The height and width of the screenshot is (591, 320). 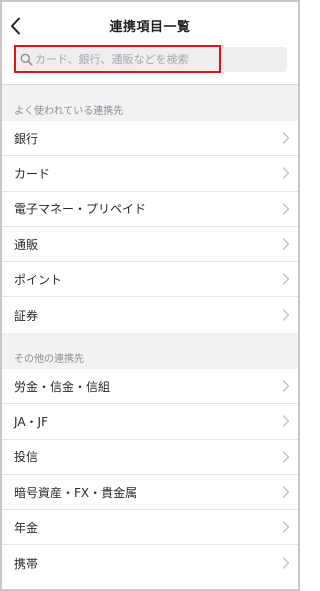 What do you see at coordinates (150, 27) in the screenshot?
I see `page-title: 連携項目一覧` at bounding box center [150, 27].